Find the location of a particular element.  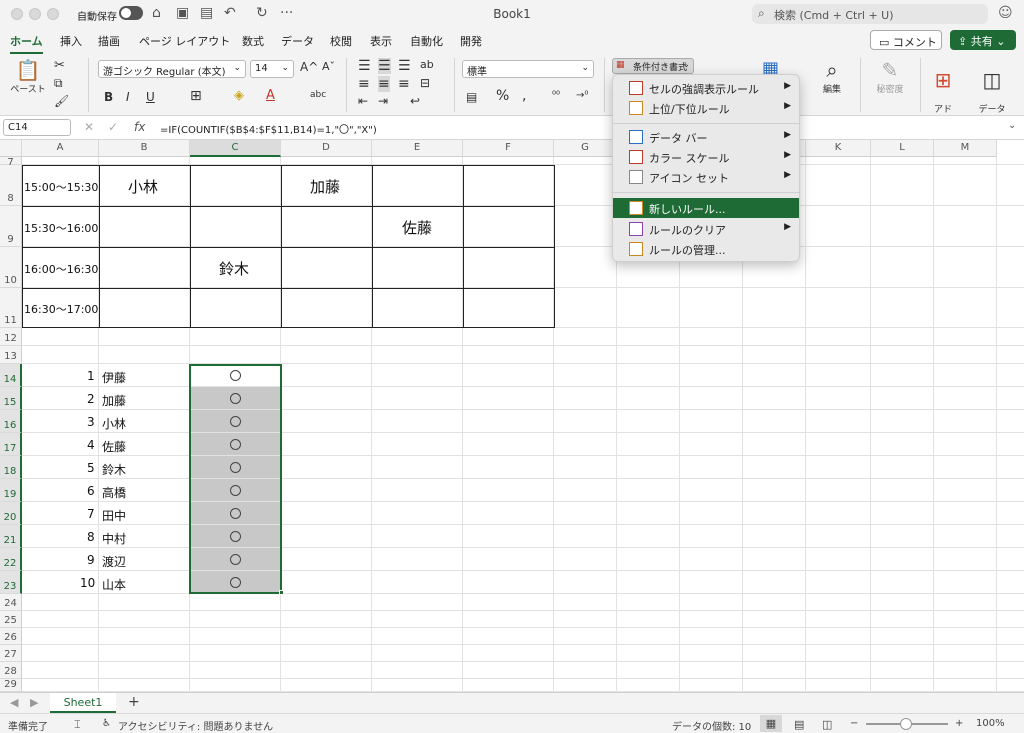

row-header: 16 is located at coordinates (11, 421).